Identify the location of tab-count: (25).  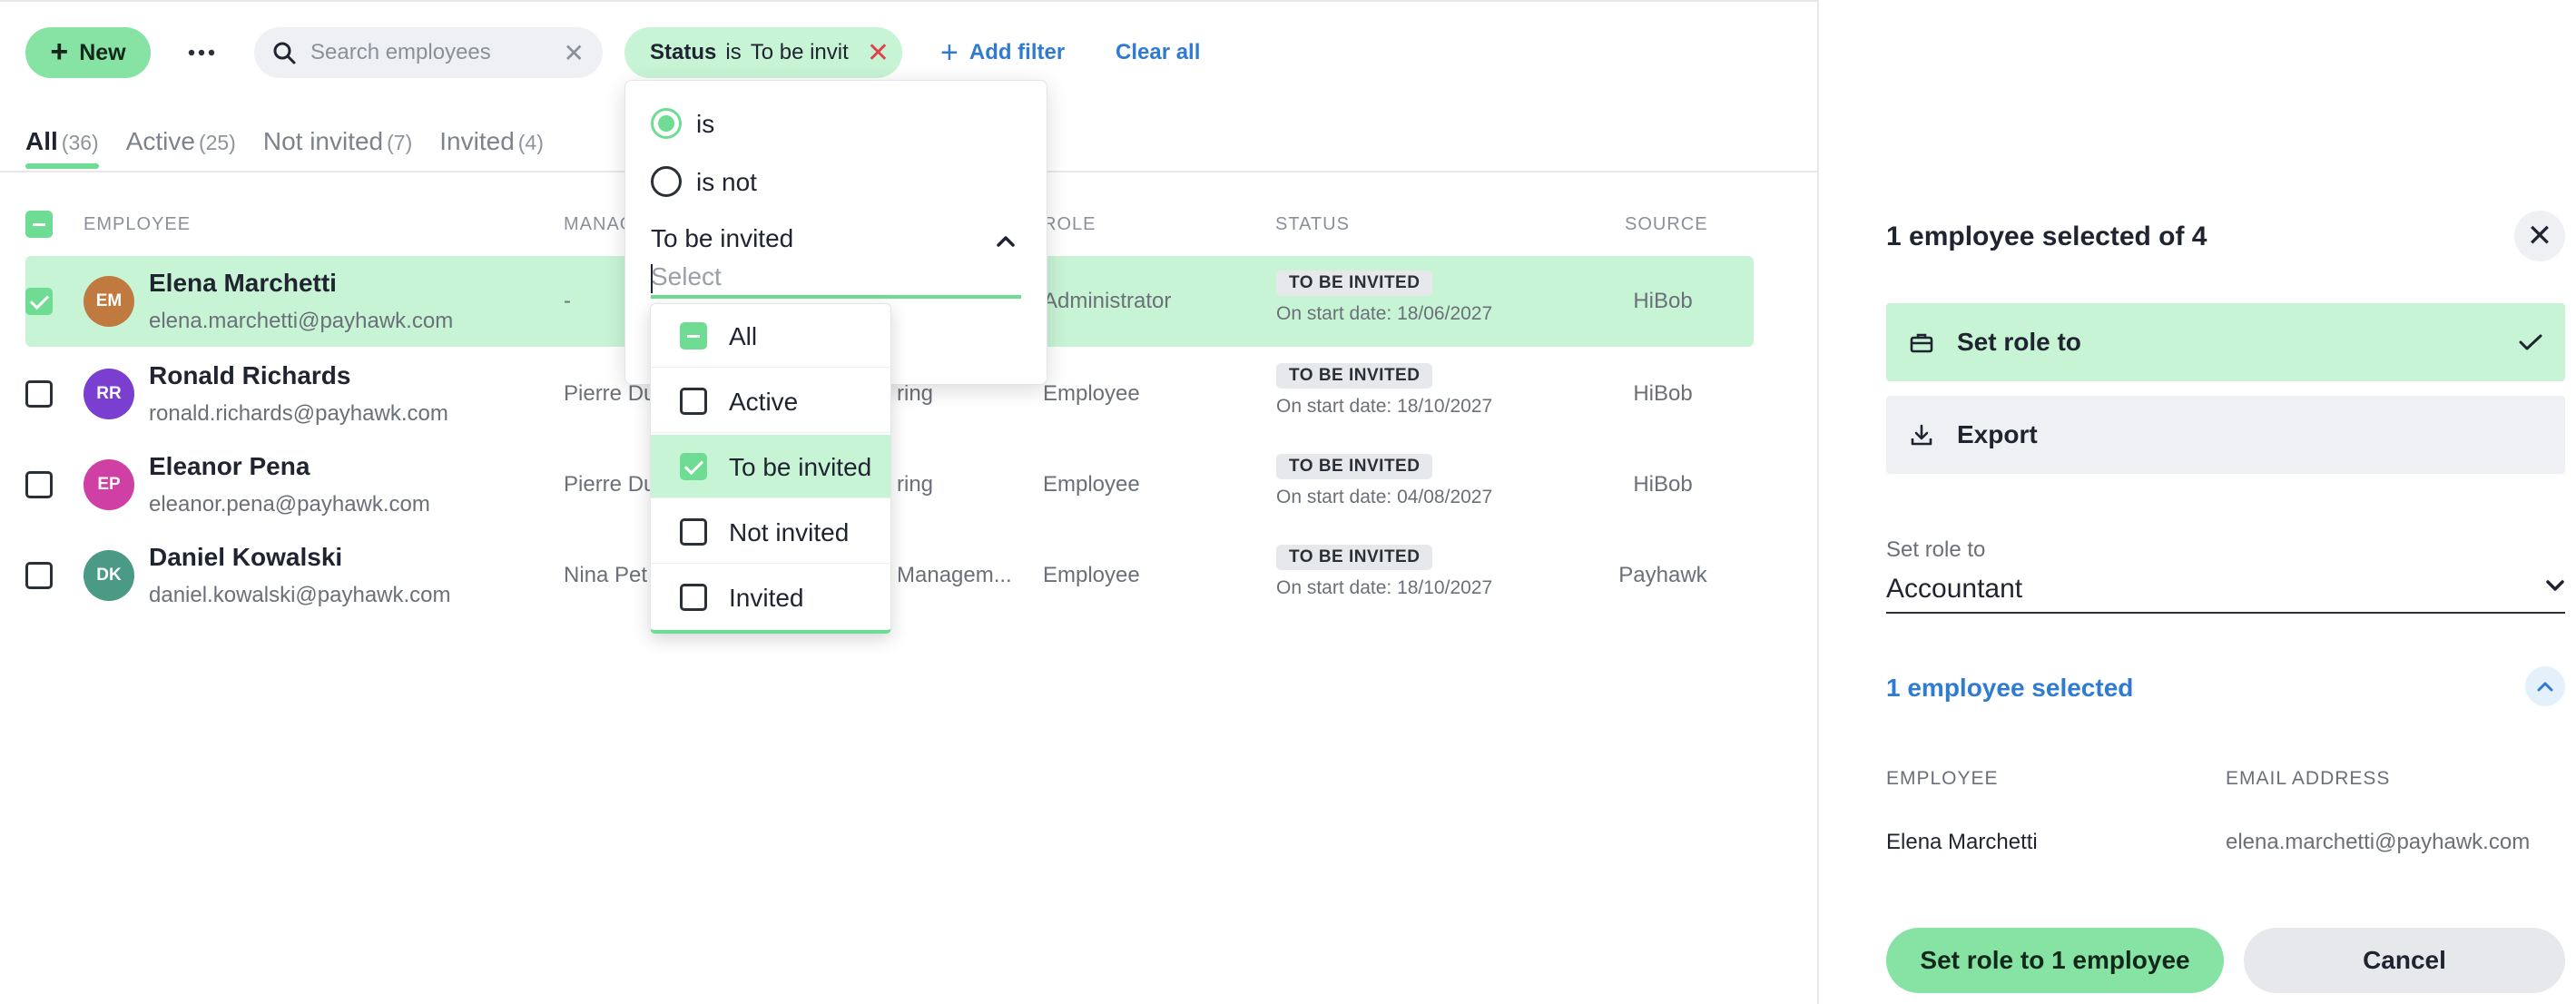
(217, 142).